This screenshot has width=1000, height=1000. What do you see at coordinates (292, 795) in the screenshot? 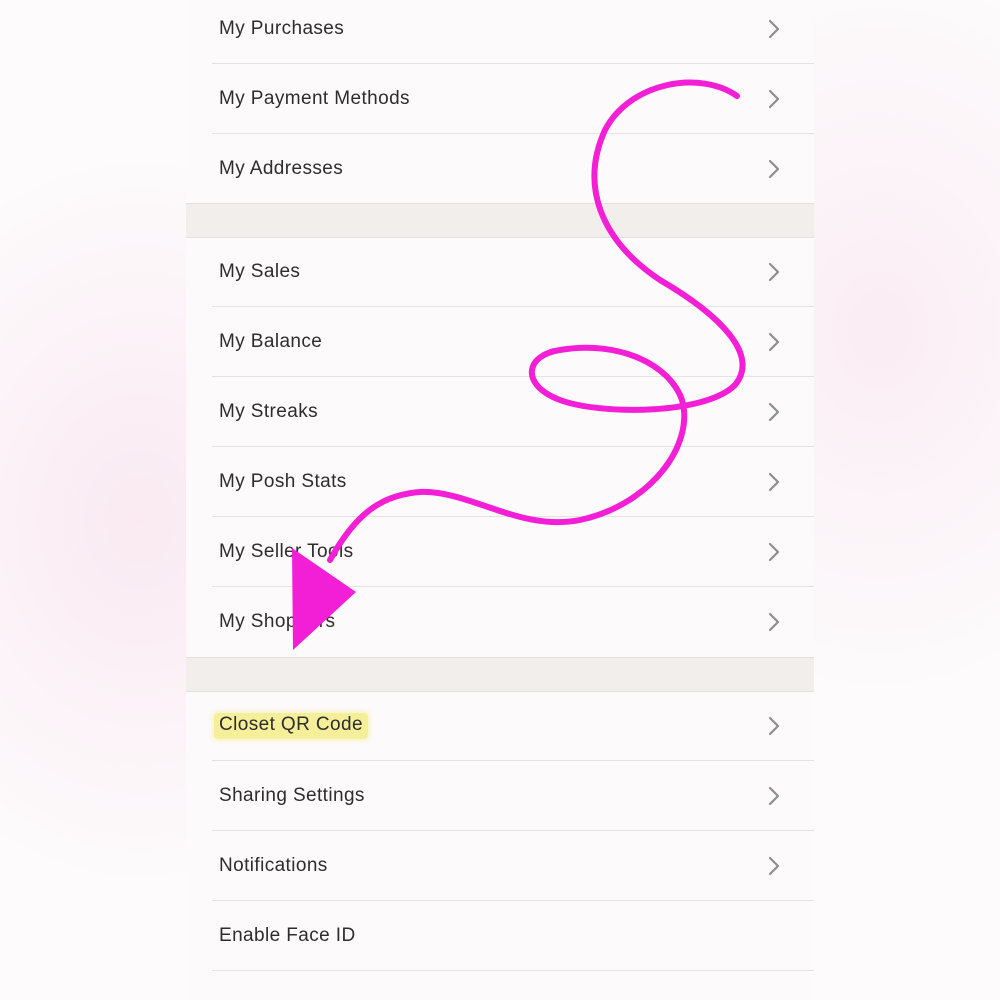
I see `menu-row-label: Sharing Settings` at bounding box center [292, 795].